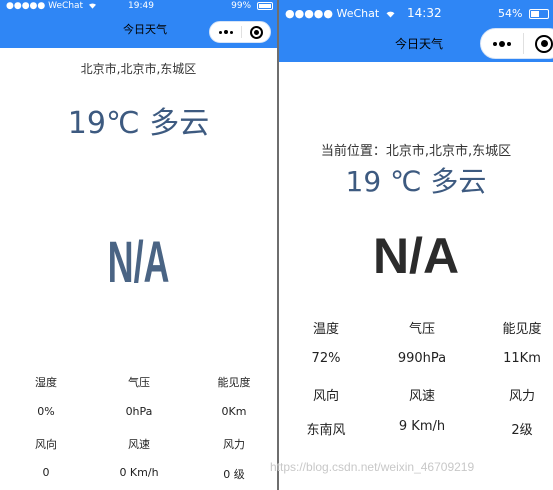  Describe the element at coordinates (416, 181) in the screenshot. I see `temperature-weather: 19 ℃ 多云` at that location.